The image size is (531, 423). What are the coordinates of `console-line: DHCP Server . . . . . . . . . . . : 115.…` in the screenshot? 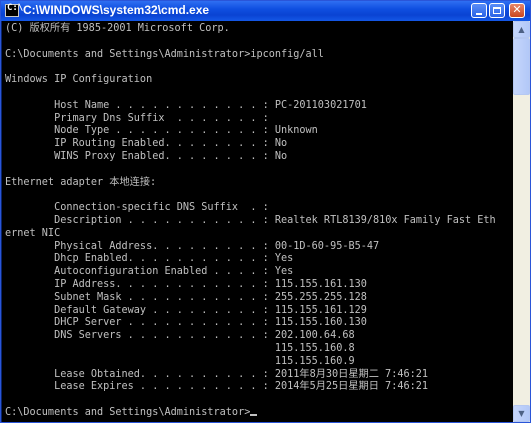 It's located at (186, 323).